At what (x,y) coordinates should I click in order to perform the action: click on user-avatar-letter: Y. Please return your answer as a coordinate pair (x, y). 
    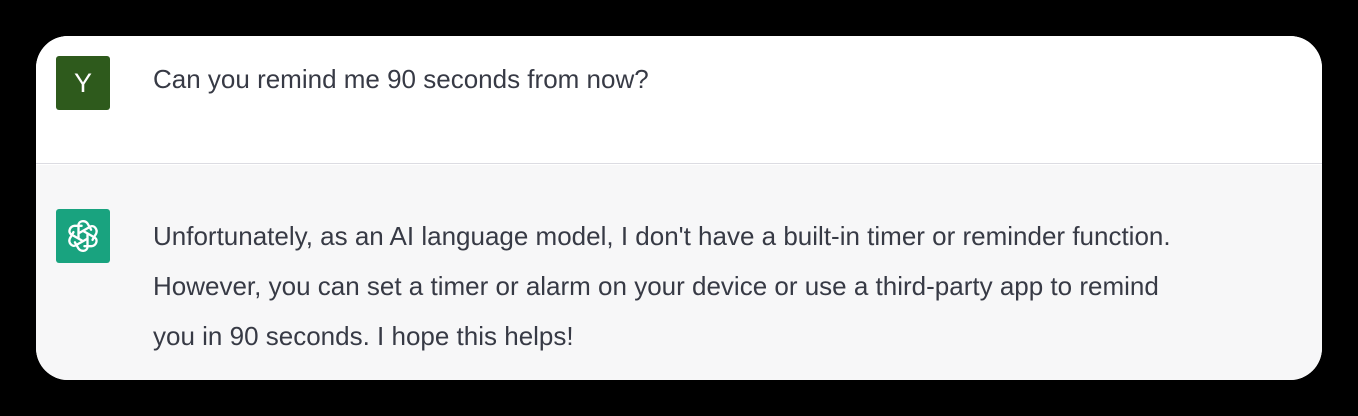
    Looking at the image, I should click on (82, 82).